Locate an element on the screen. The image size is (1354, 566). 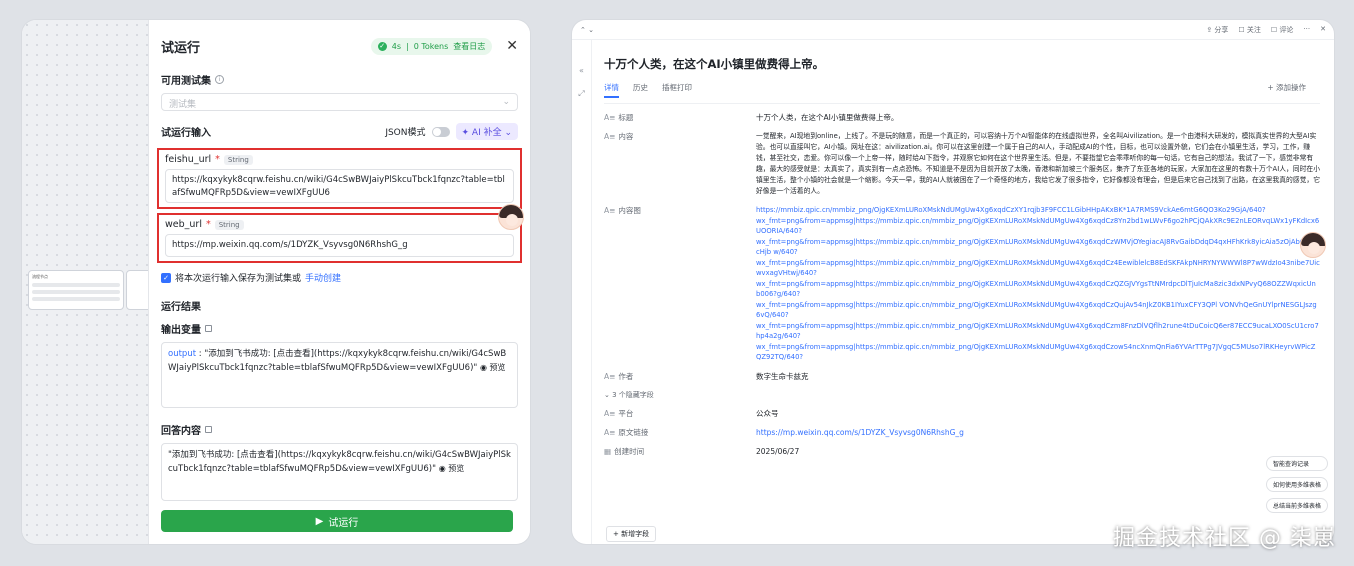
run-button: ▶ 试运行 is located at coordinates (337, 521).